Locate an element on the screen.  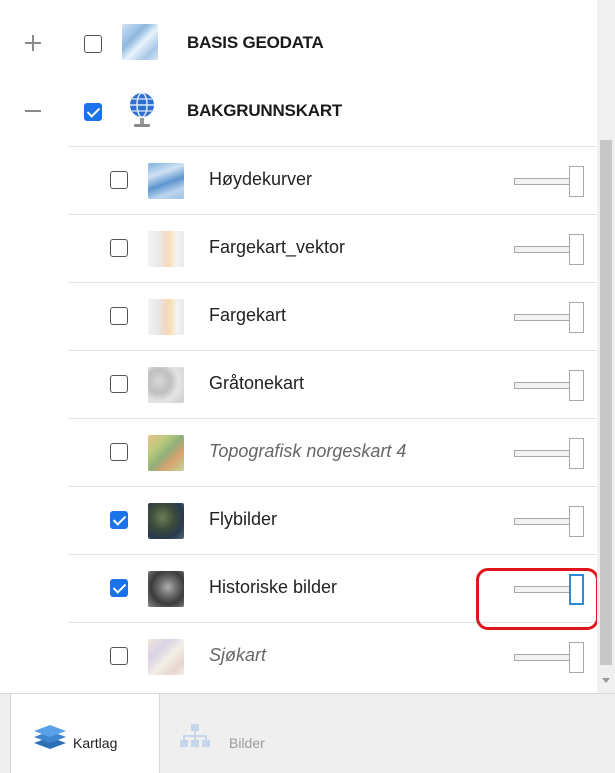
scrollbar-thumb is located at coordinates (606, 402).